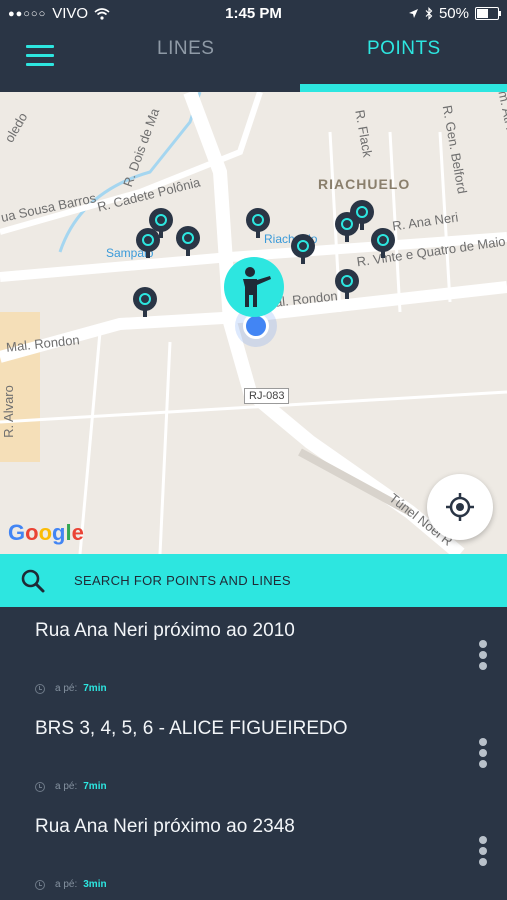 The height and width of the screenshot is (900, 507). Describe the element at coordinates (267, 396) in the screenshot. I see `road-sign: RJ-083` at that location.